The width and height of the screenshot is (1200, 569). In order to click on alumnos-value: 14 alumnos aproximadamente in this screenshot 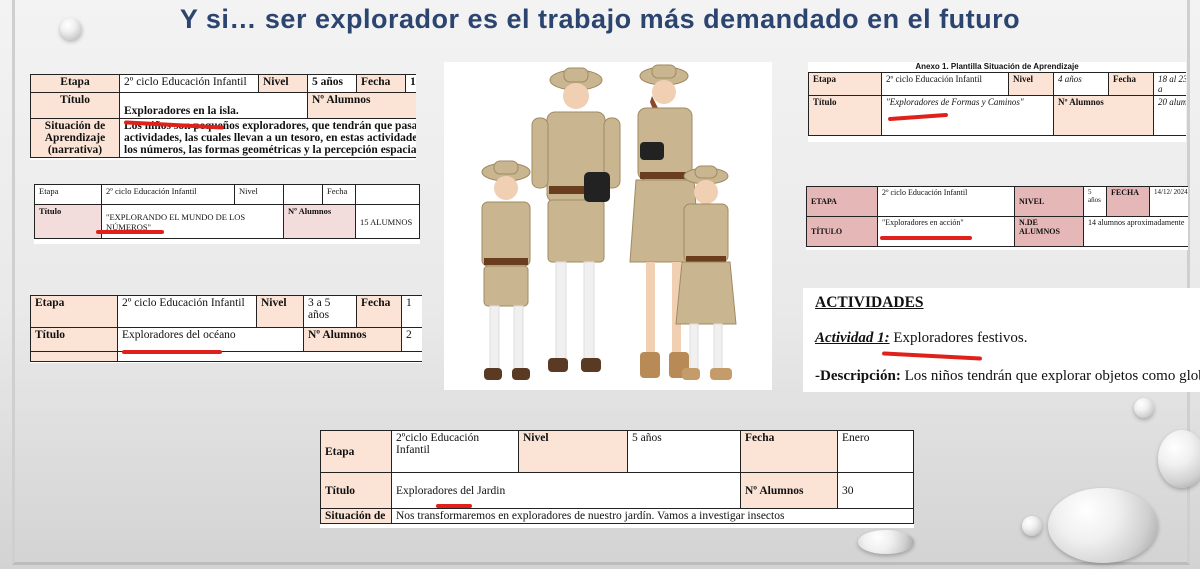, I will do `click(1135, 231)`.